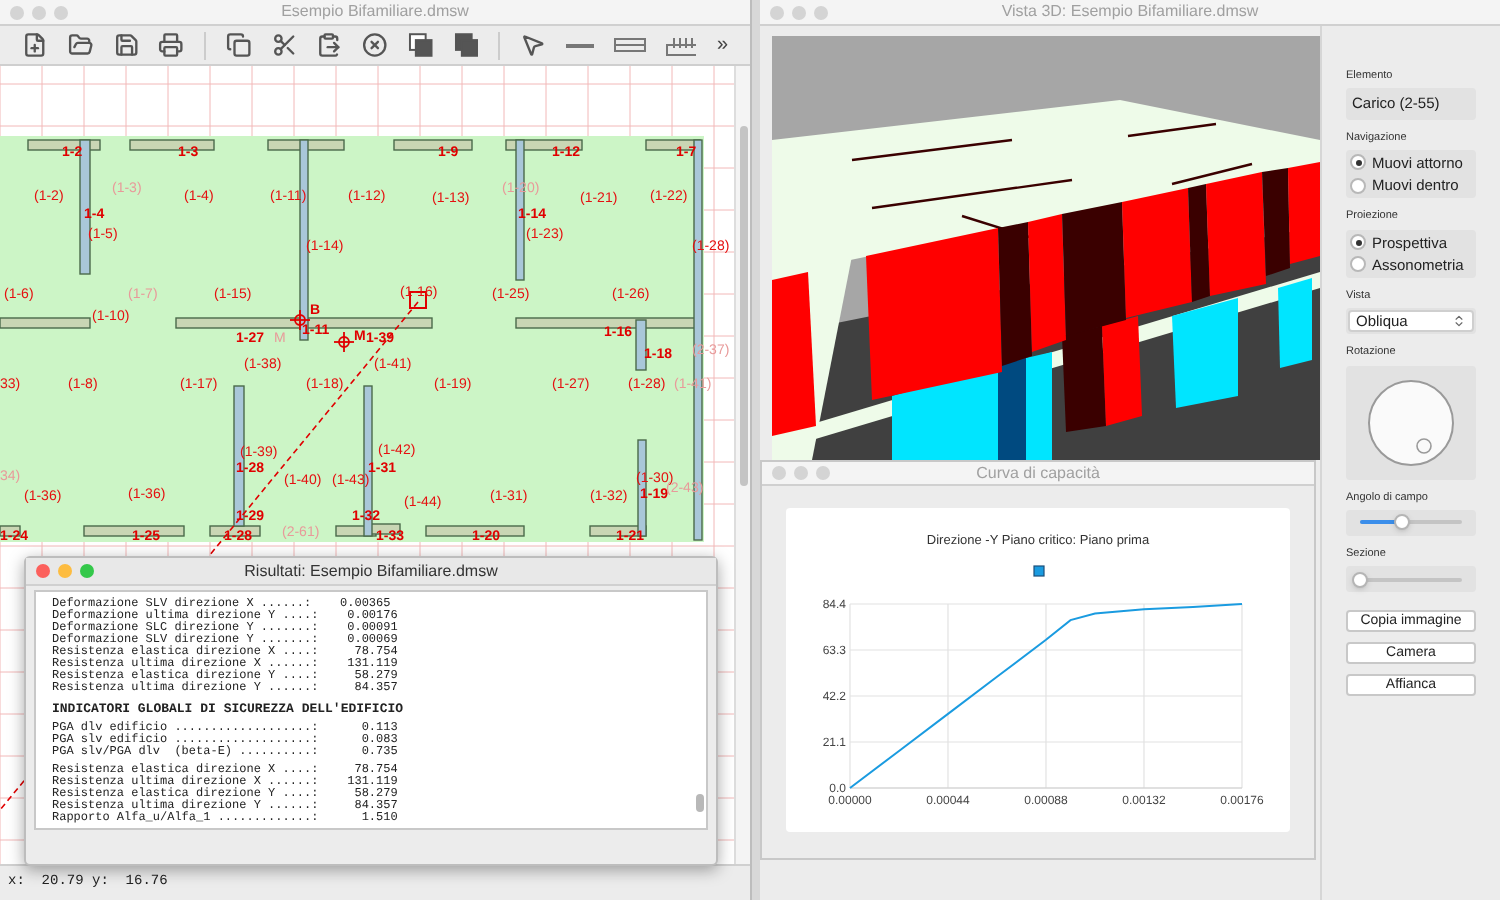  What do you see at coordinates (284, 45) in the screenshot?
I see `scissors-icon` at bounding box center [284, 45].